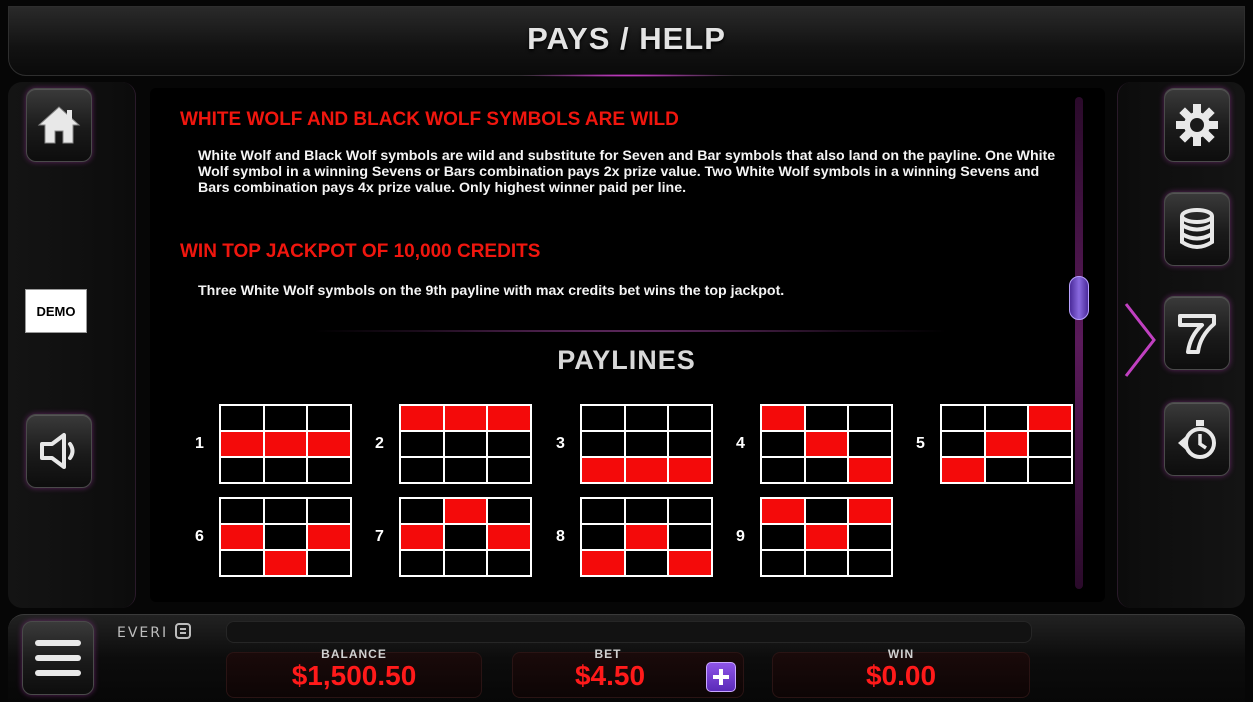  Describe the element at coordinates (56, 311) in the screenshot. I see `demo-badge: DEMO` at that location.